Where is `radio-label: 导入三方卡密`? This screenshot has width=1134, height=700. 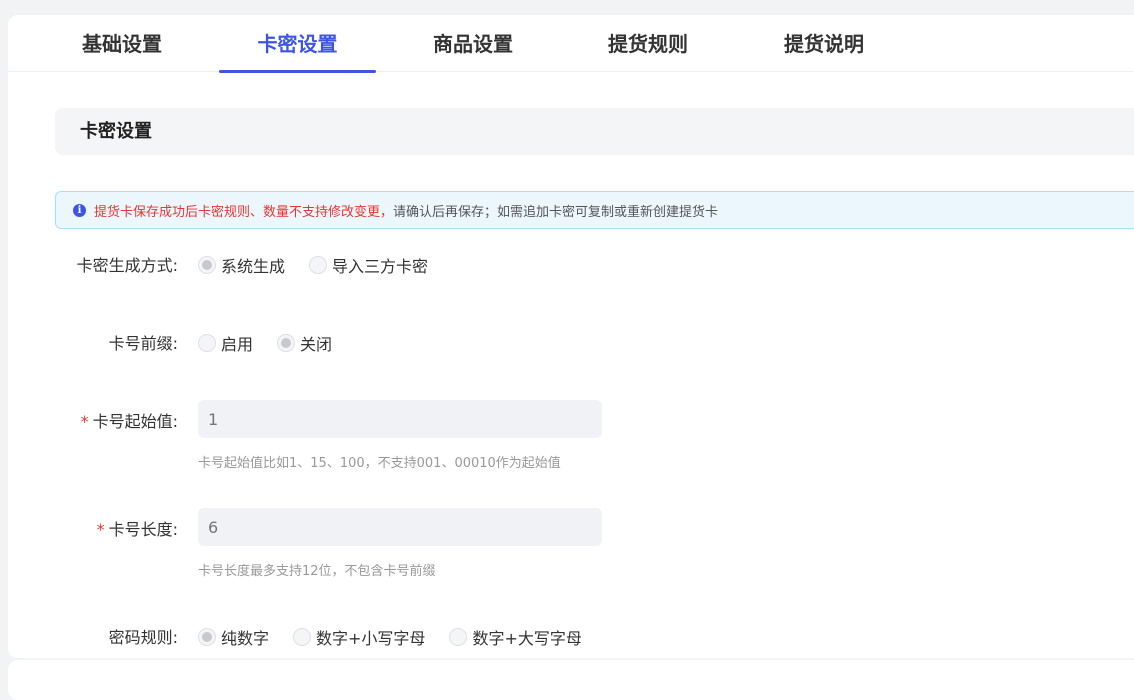 radio-label: 导入三方卡密 is located at coordinates (380, 266).